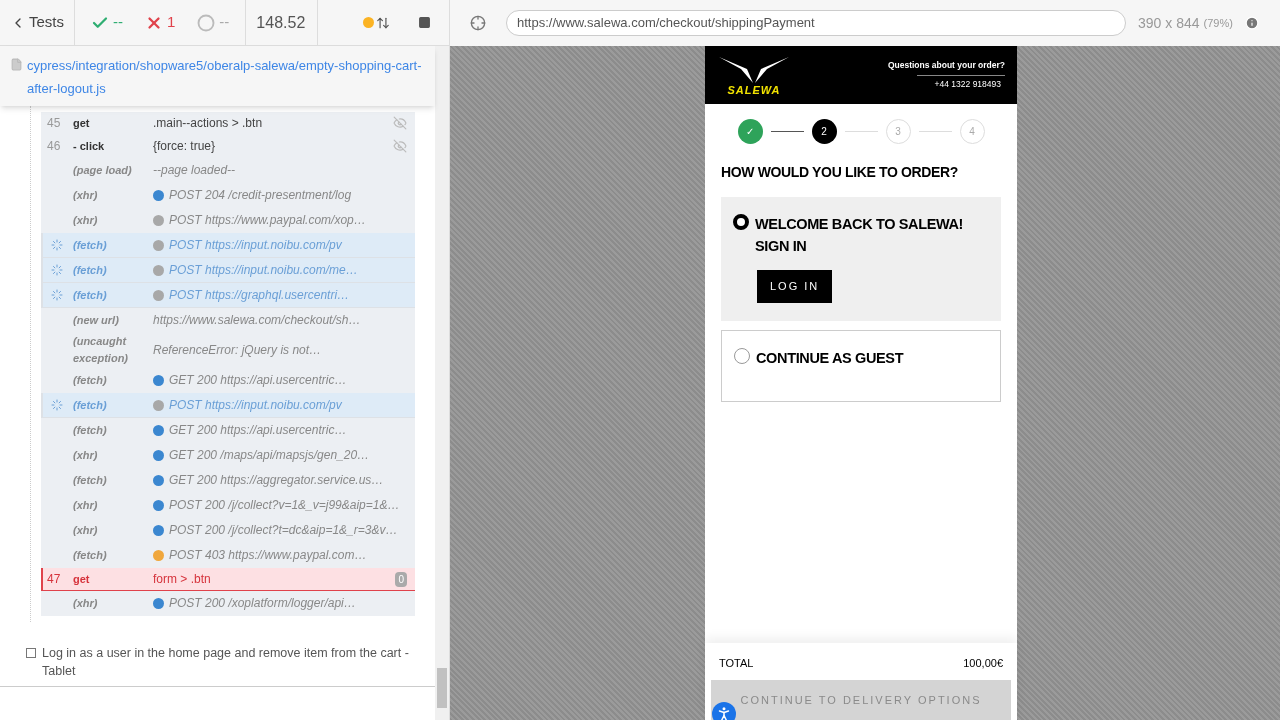 This screenshot has height=720, width=1280. I want to click on command-message: .main--actions > .btn, so click(208, 123).